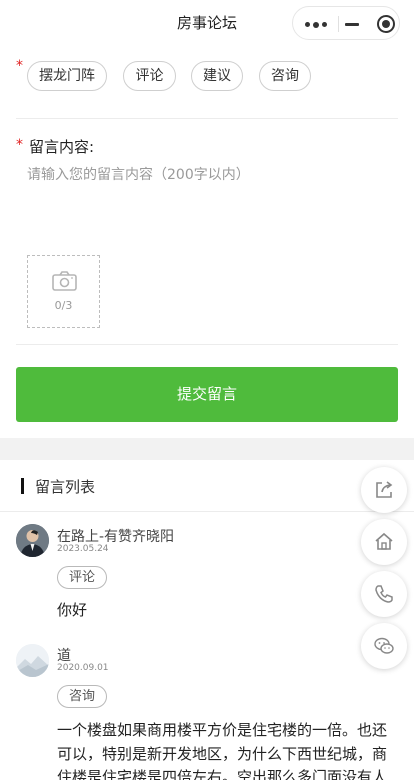  I want to click on wechat-icon, so click(384, 645).